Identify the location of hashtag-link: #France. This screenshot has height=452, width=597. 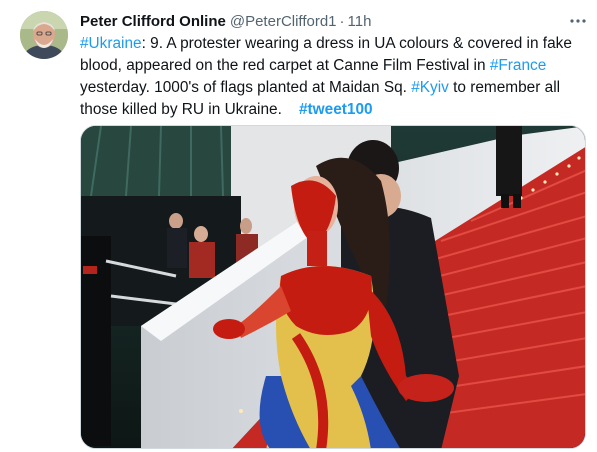
(518, 65).